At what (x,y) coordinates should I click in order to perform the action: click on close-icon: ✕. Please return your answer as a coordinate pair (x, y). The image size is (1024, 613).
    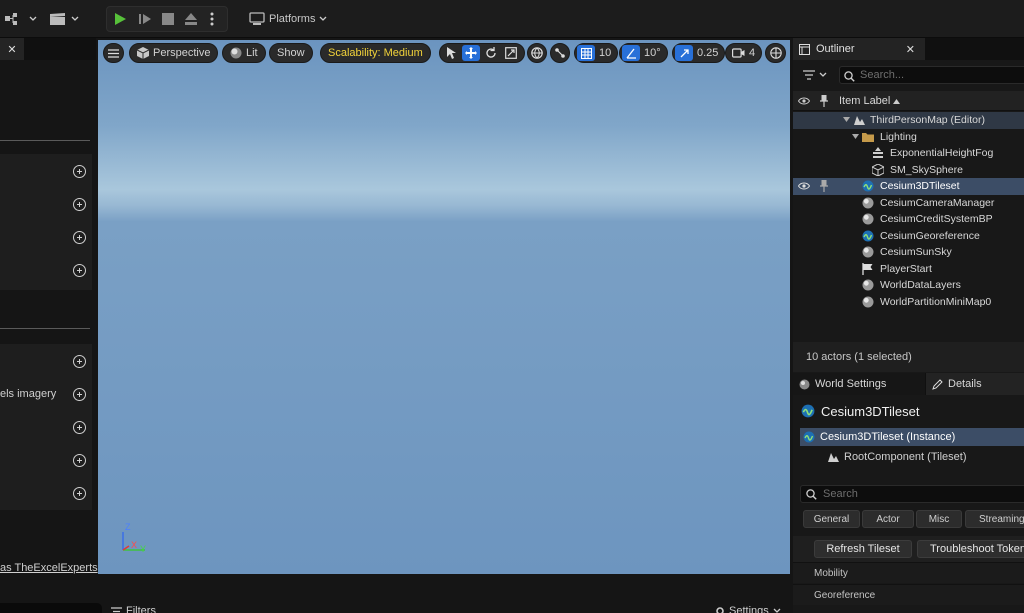
    Looking at the image, I should click on (910, 49).